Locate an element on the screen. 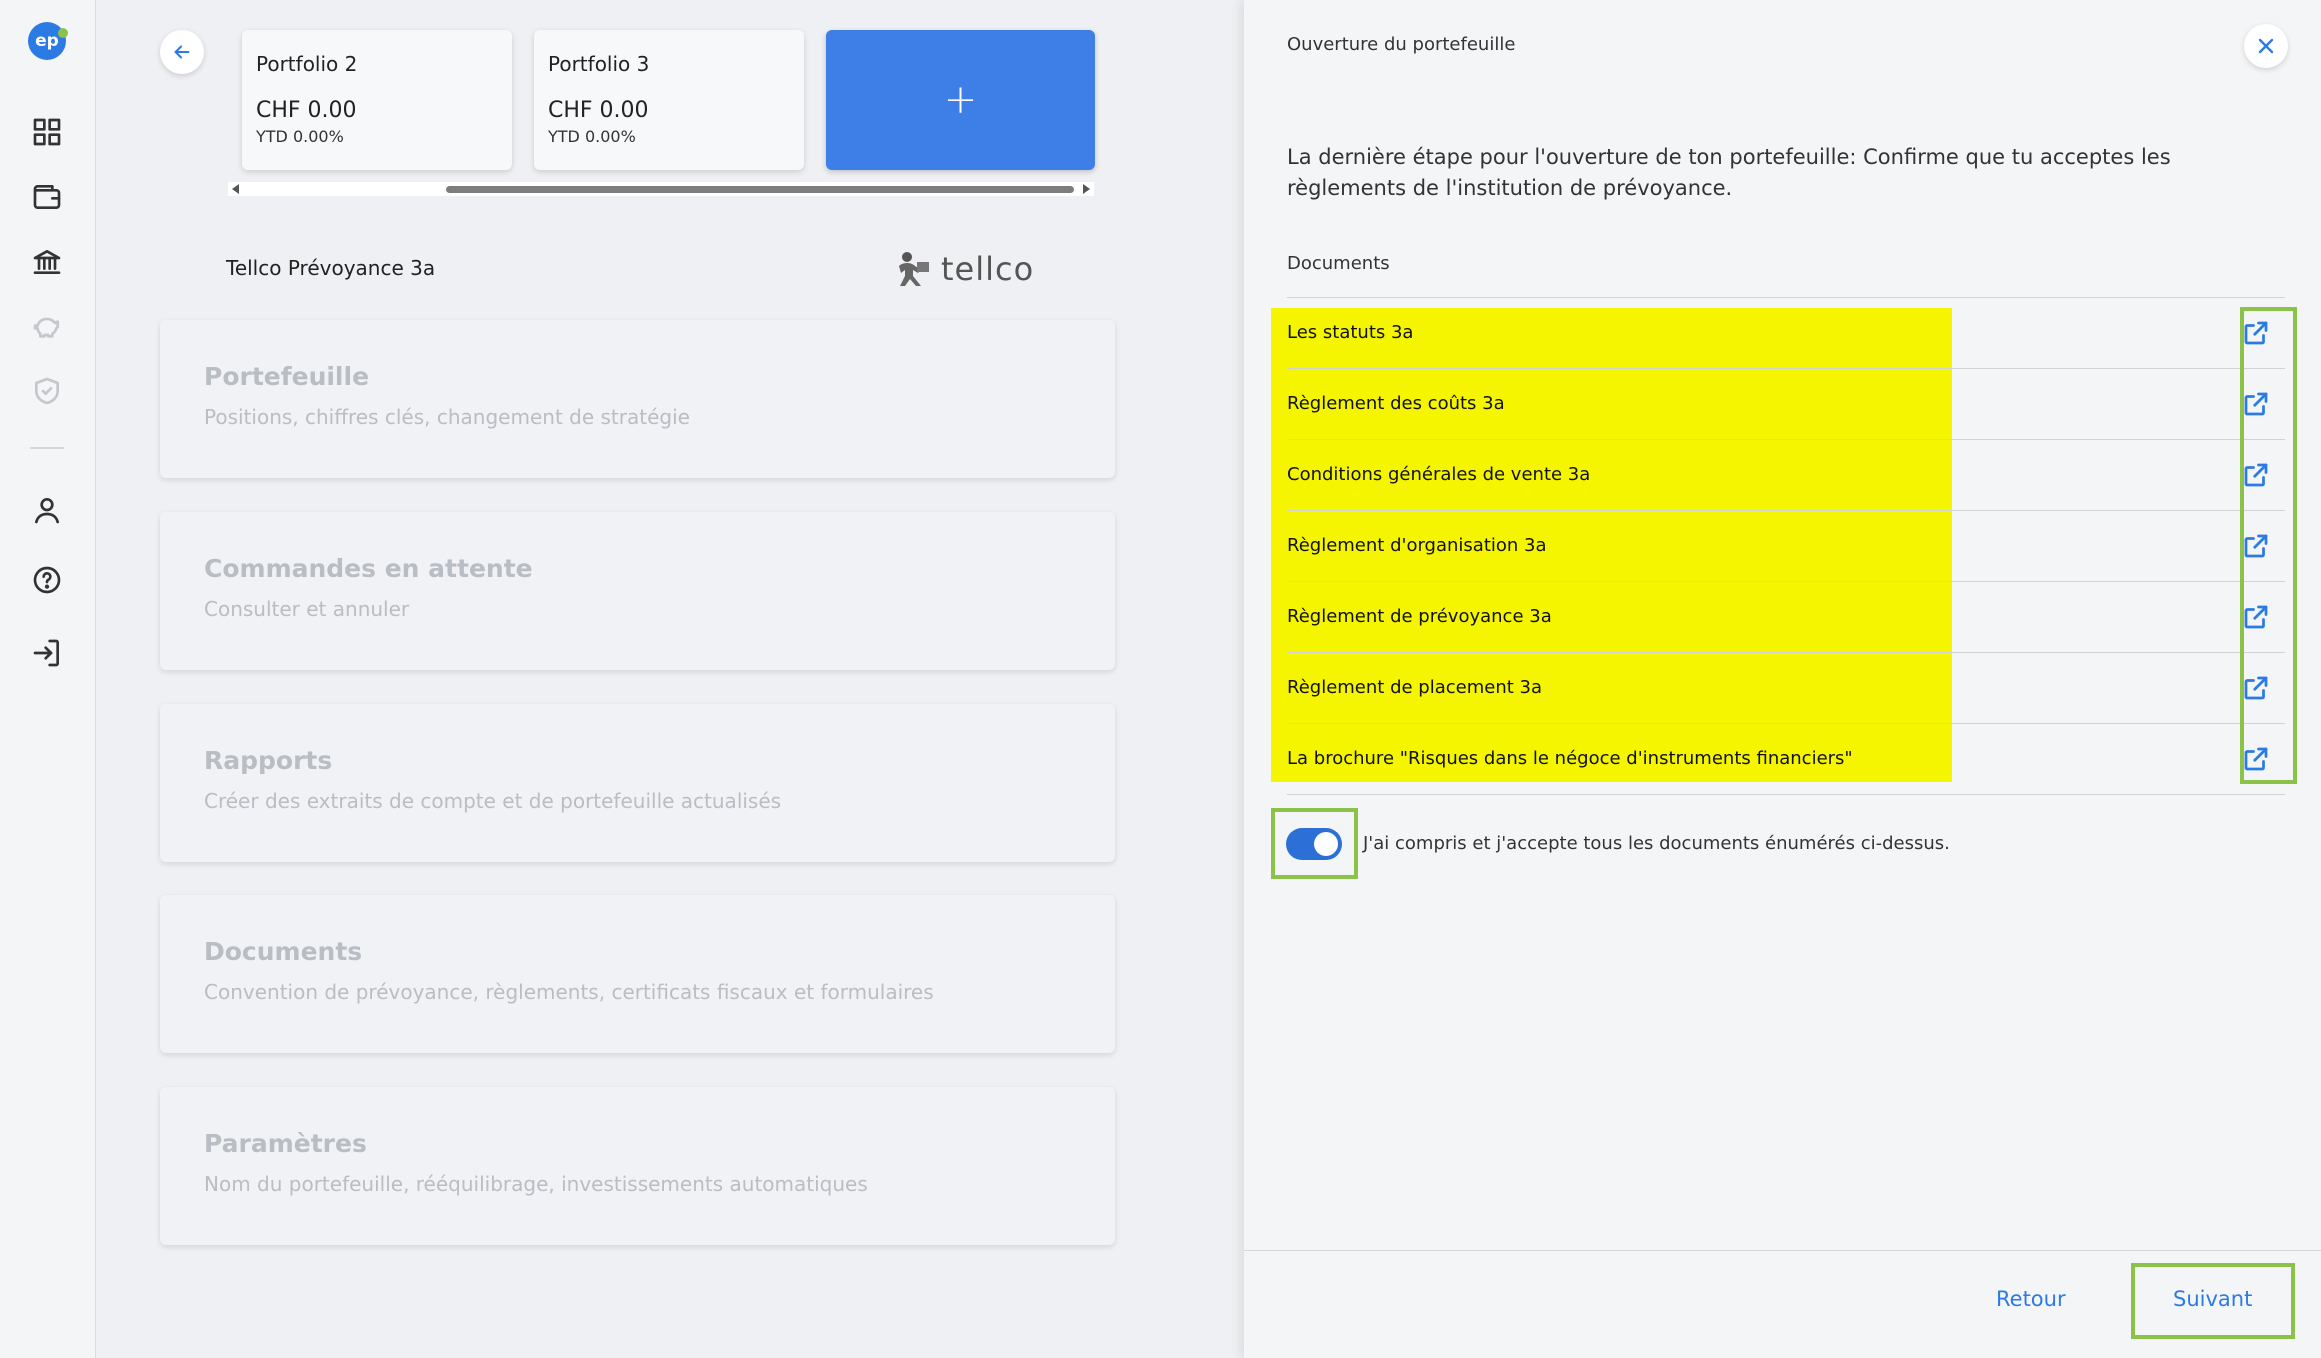 The image size is (2321, 1358). dialog-title: Ouverture du portefeuille is located at coordinates (1401, 44).